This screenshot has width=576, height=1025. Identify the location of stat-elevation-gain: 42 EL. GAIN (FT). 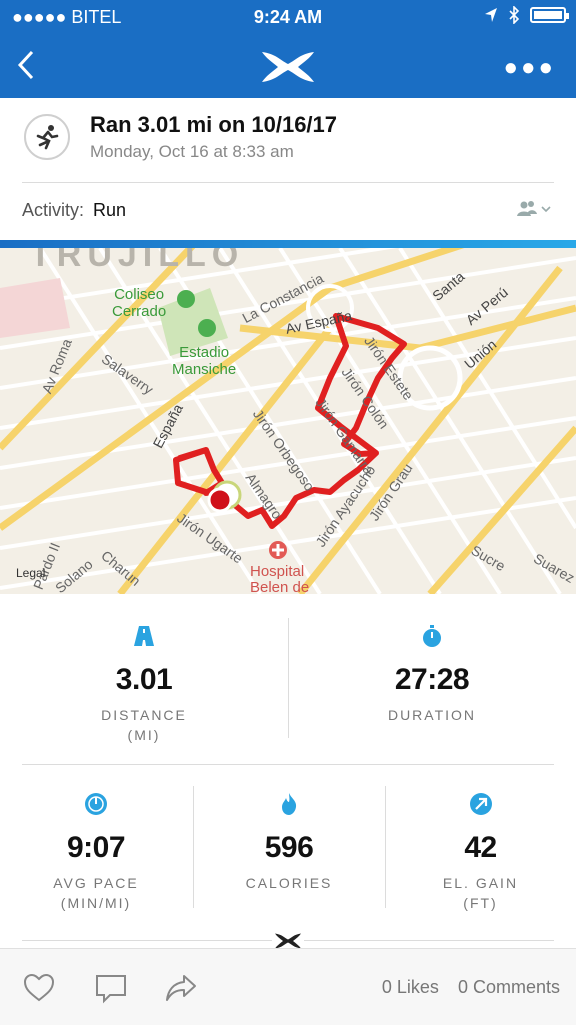
(480, 852).